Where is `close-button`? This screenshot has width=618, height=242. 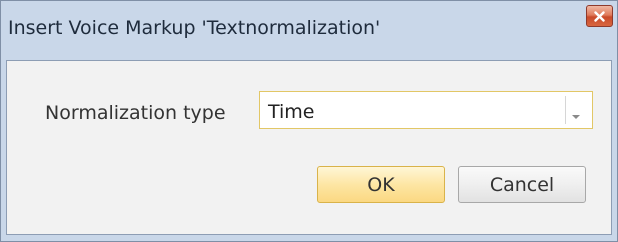
close-button is located at coordinates (599, 16).